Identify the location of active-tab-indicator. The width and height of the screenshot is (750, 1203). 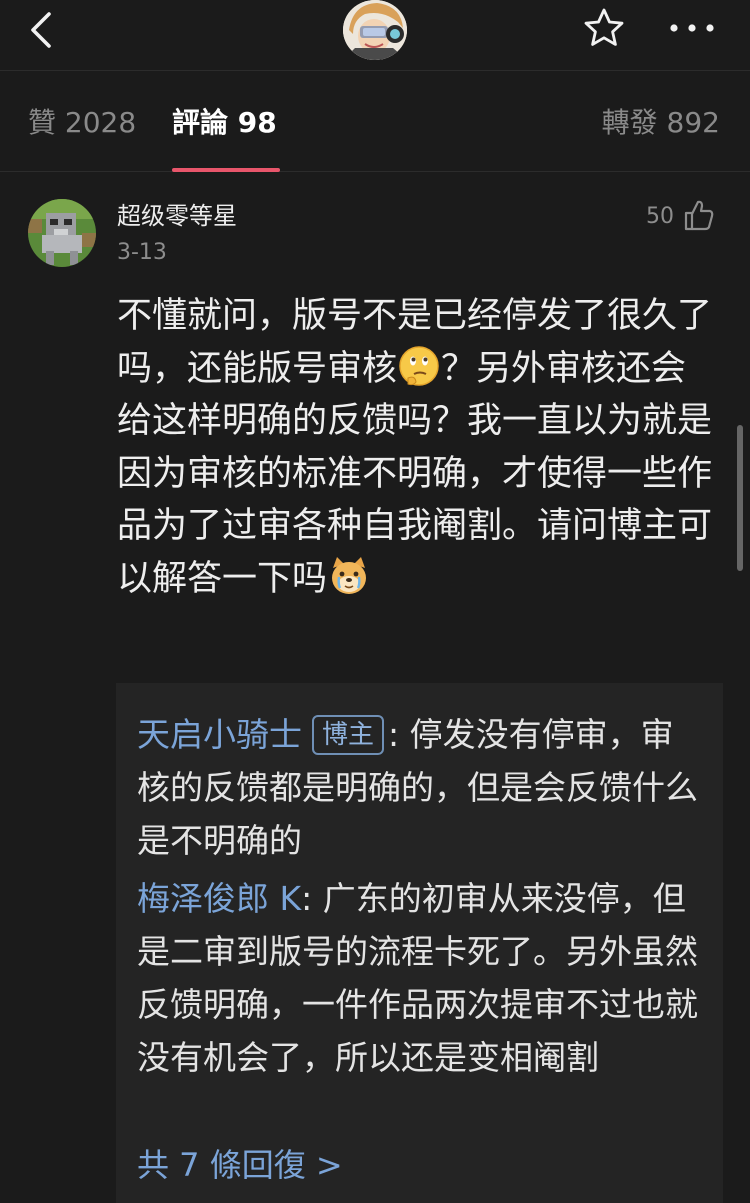
(226, 170).